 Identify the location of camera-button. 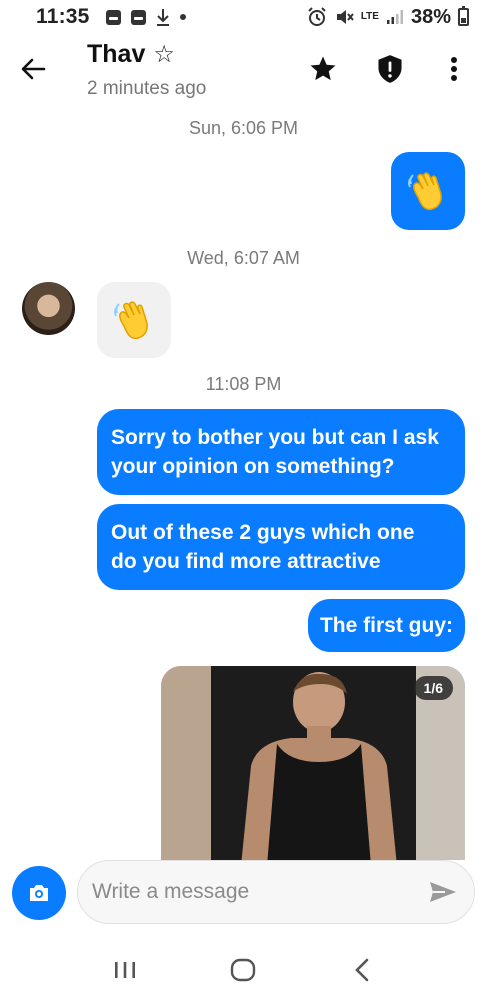
(39, 893).